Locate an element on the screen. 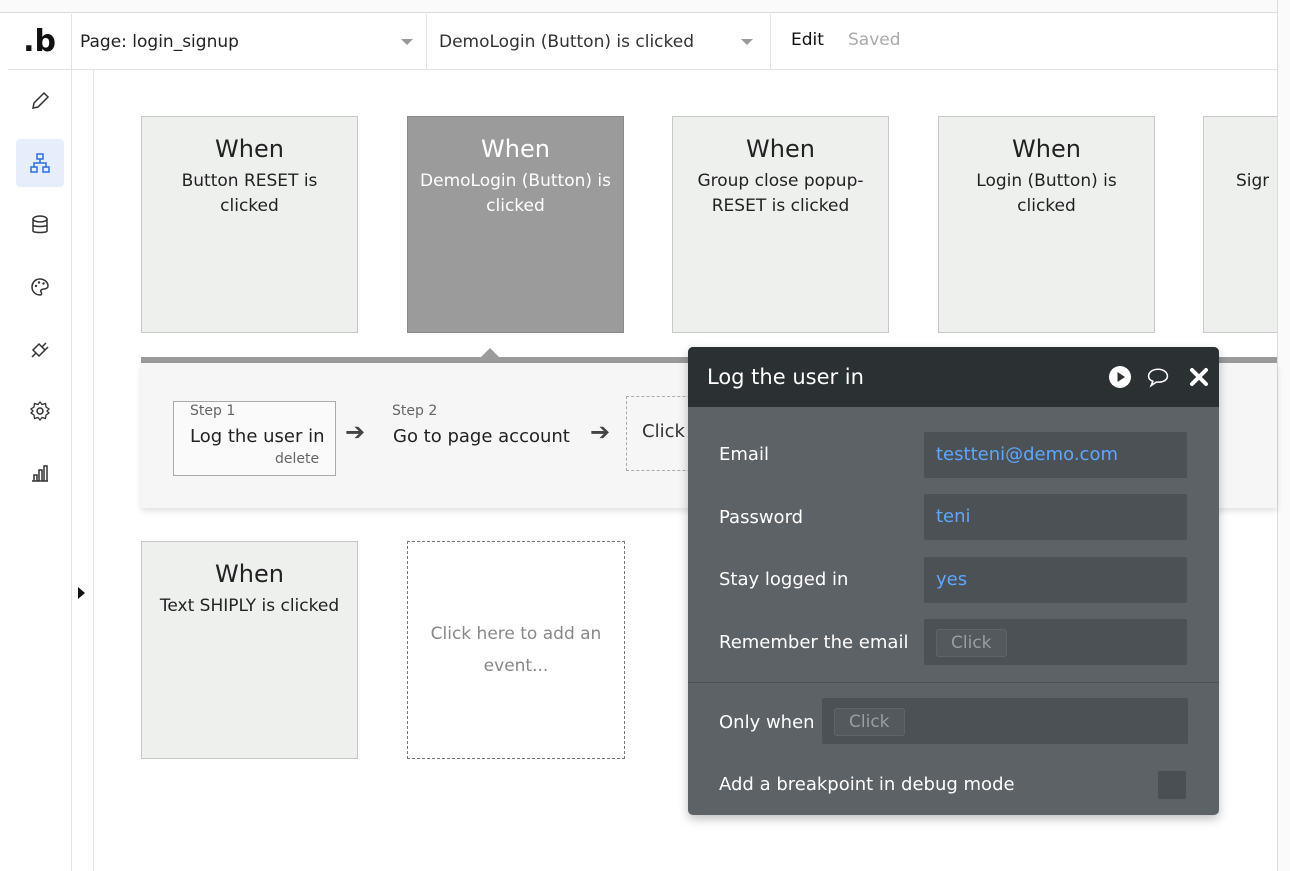 This screenshot has width=1290, height=871. page-selector: Page: login_signup is located at coordinates (249, 41).